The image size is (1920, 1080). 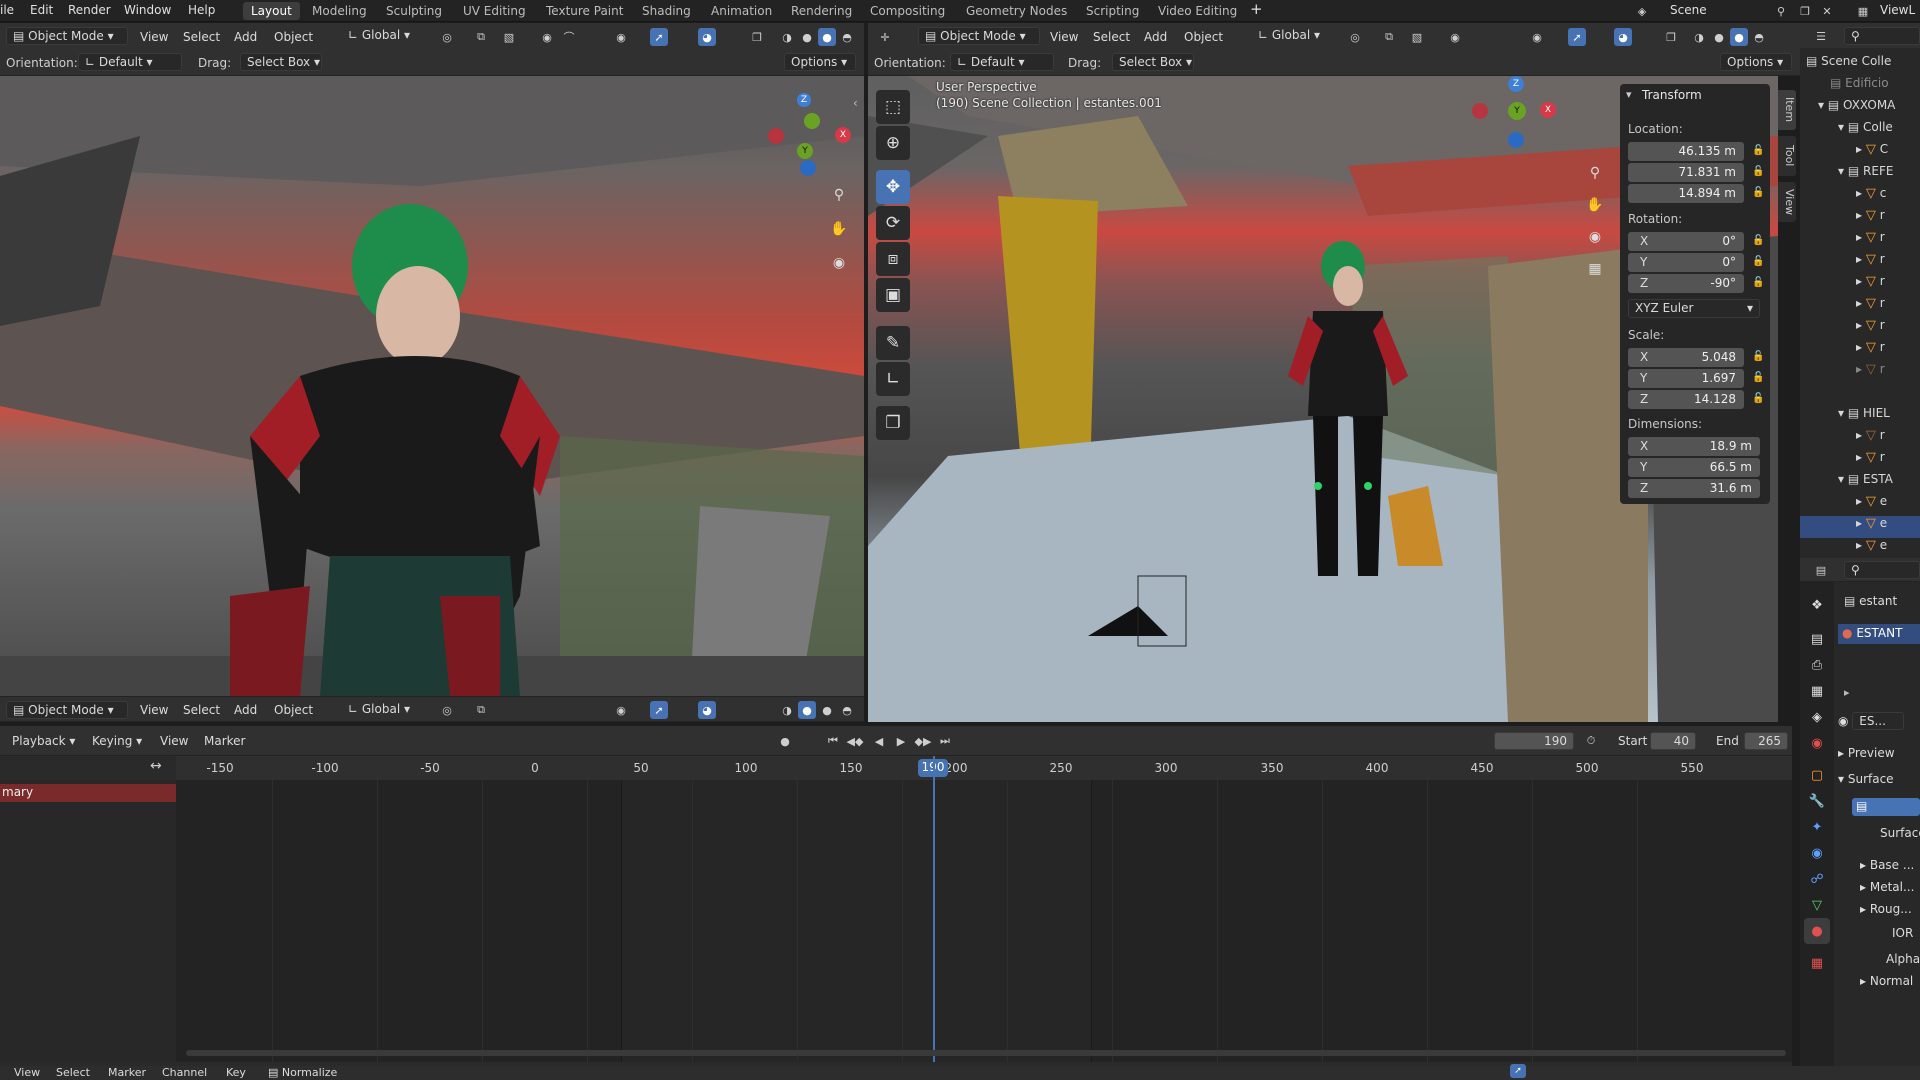 I want to click on current-frame-field: 190, so click(x=1534, y=741).